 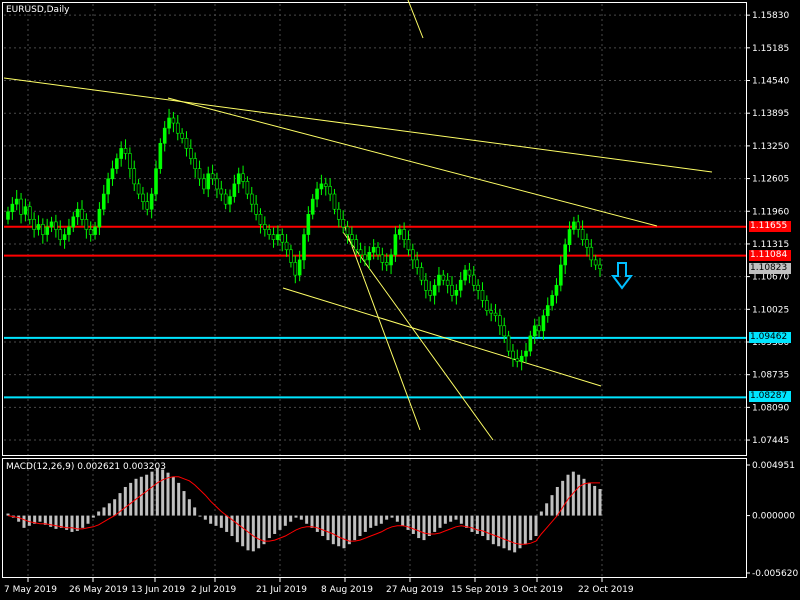 What do you see at coordinates (770, 16) in the screenshot?
I see `price-axis-label: 1.15830` at bounding box center [770, 16].